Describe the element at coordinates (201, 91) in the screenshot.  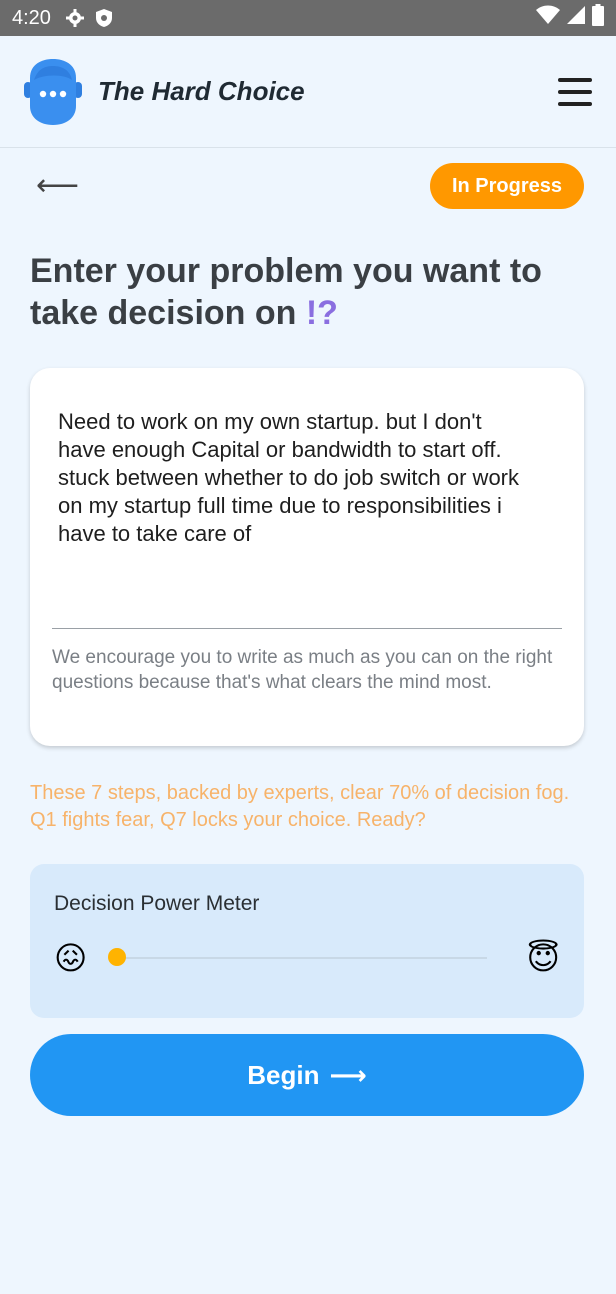
I see `app-title: The Hard Choice` at that location.